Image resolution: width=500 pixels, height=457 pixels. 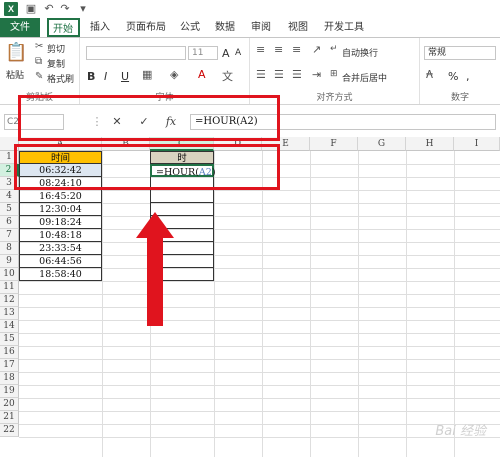 I want to click on percent-button: %, so click(x=453, y=76).